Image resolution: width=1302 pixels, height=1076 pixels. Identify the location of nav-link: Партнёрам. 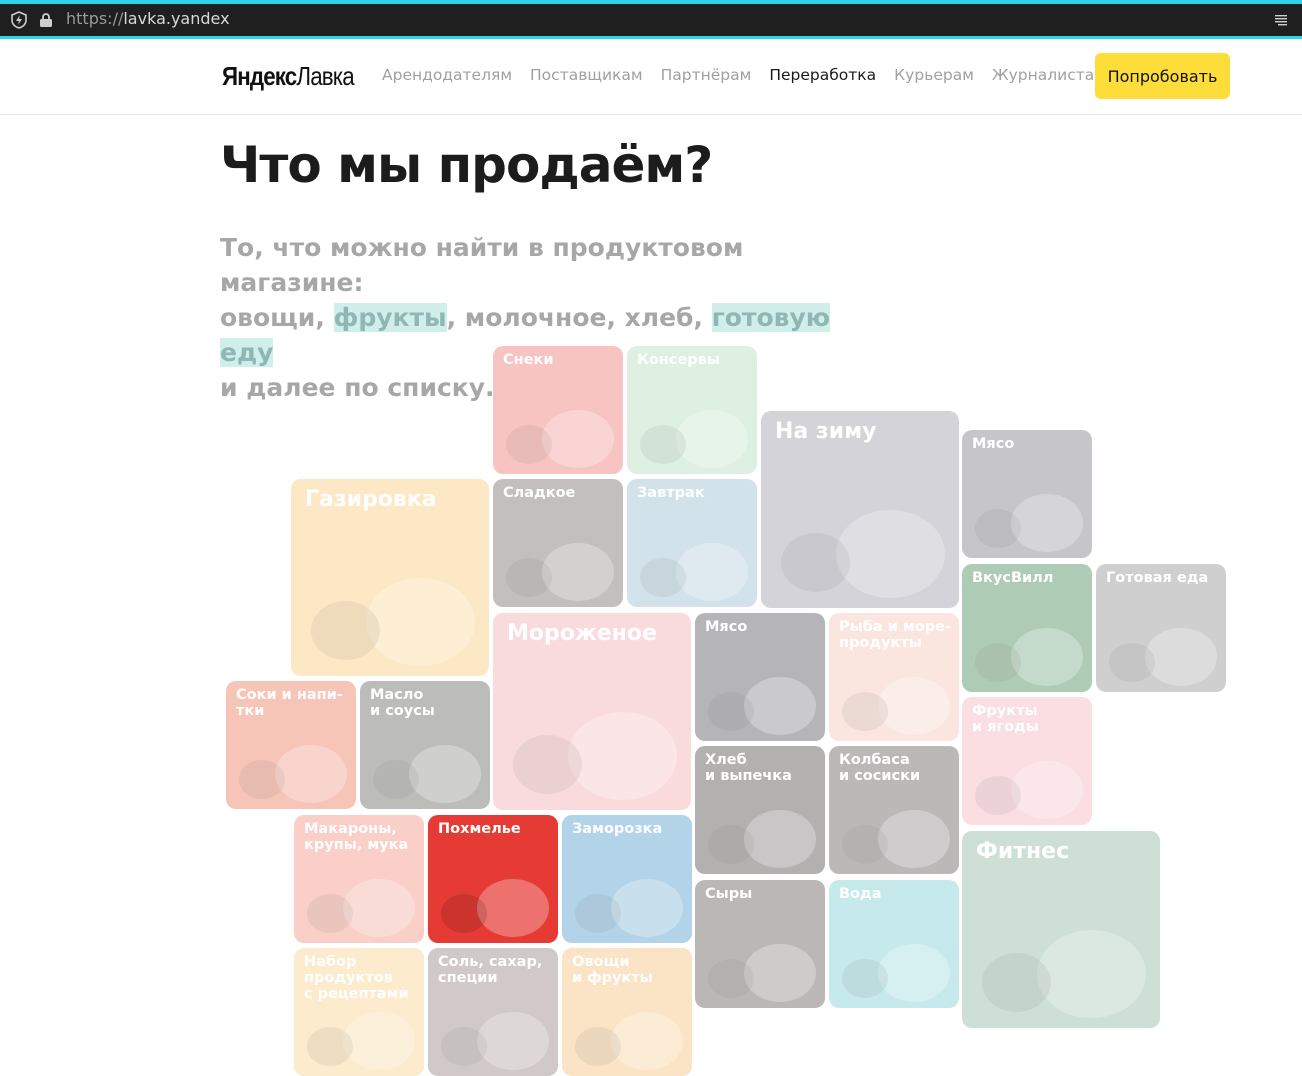
(706, 75).